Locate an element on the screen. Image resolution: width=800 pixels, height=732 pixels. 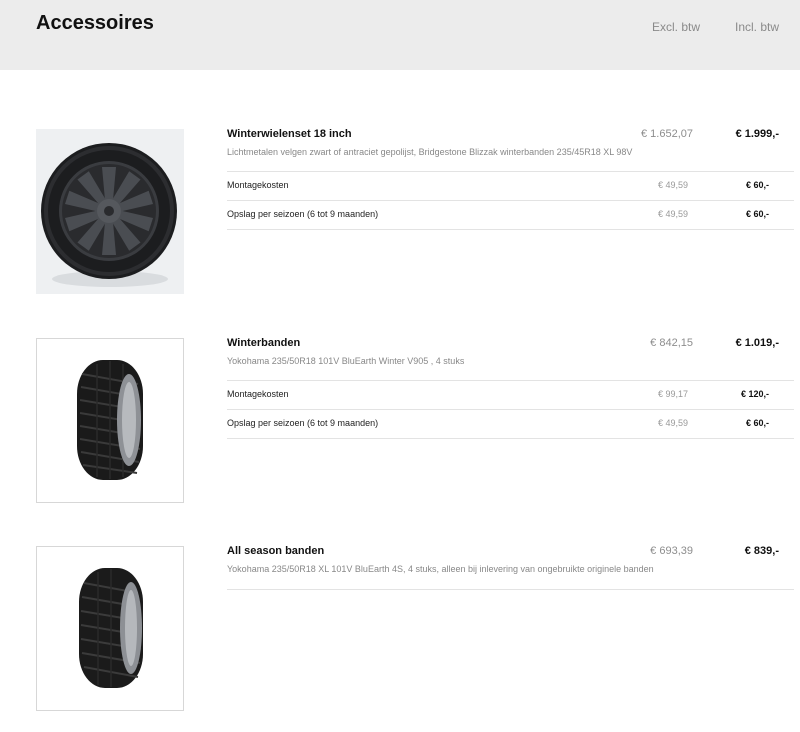
price-incl-vat: € 839,- is located at coordinates (761, 551).